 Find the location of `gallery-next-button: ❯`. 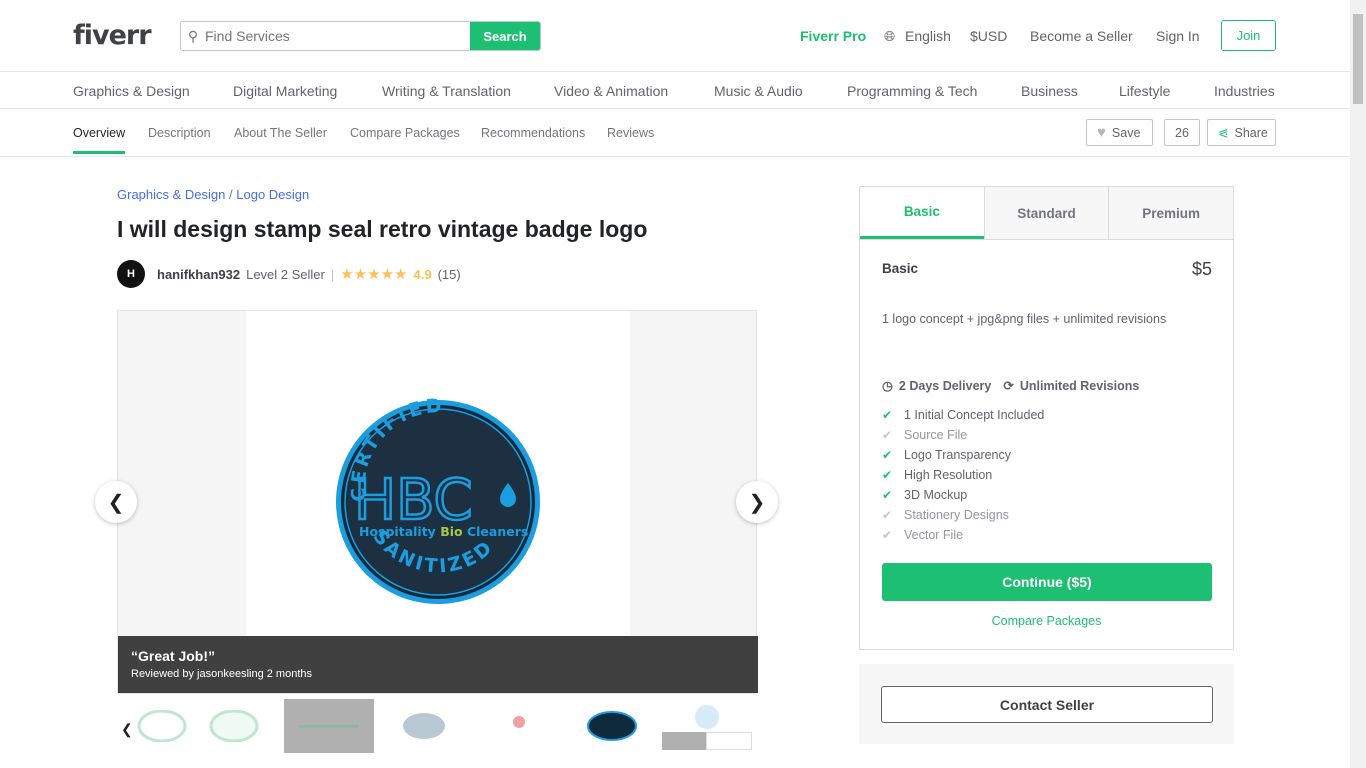

gallery-next-button: ❯ is located at coordinates (757, 502).